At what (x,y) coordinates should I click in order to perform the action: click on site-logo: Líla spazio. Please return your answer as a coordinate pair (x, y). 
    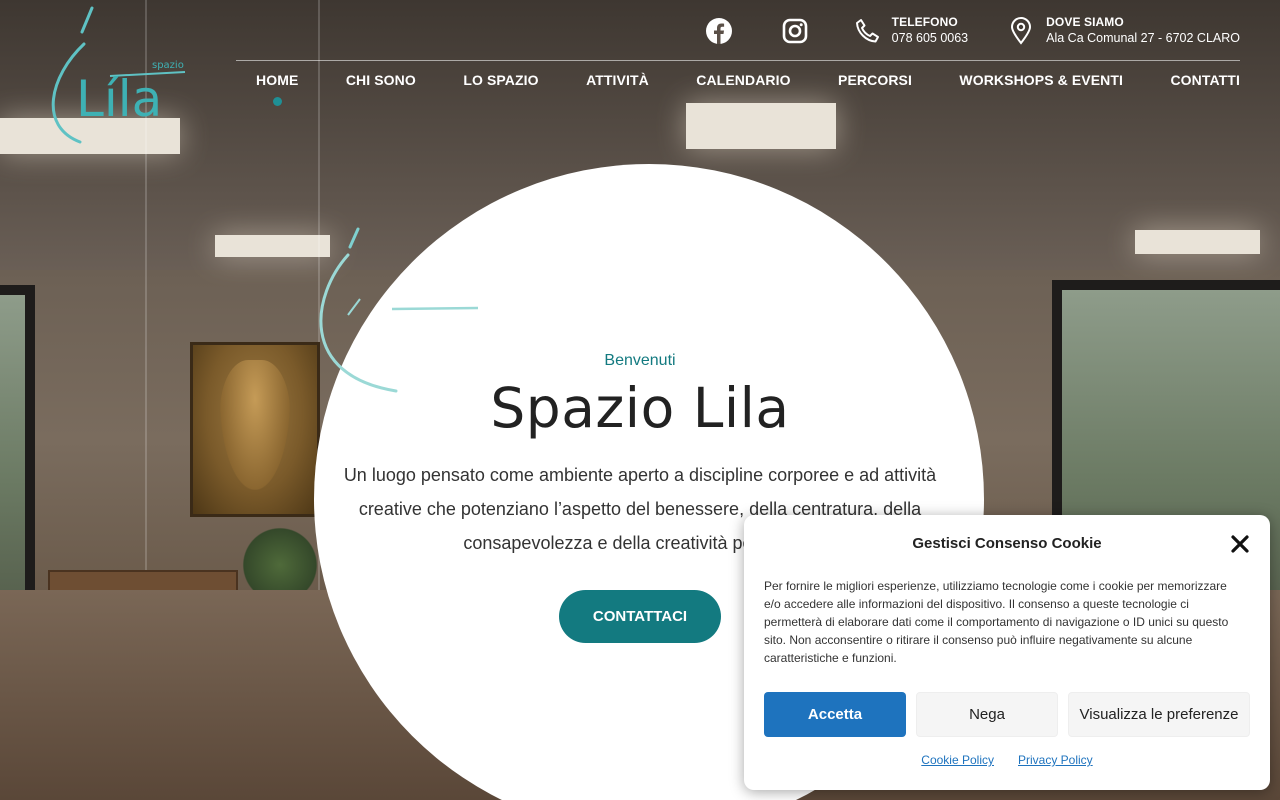
    Looking at the image, I should click on (115, 76).